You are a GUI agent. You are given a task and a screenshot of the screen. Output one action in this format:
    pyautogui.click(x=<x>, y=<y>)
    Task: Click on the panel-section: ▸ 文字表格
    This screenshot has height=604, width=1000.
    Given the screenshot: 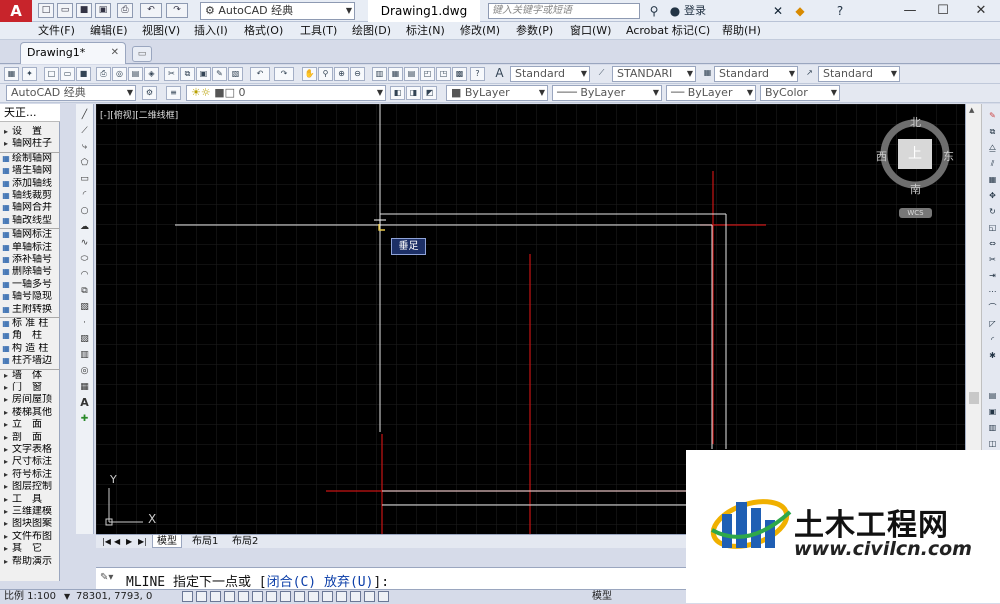 What is the action you would take?
    pyautogui.click(x=30, y=450)
    